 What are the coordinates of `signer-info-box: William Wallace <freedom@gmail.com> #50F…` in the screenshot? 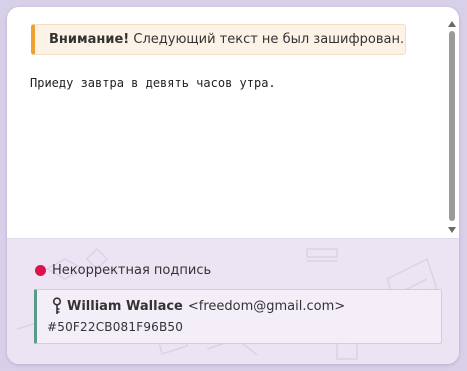 It's located at (238, 316).